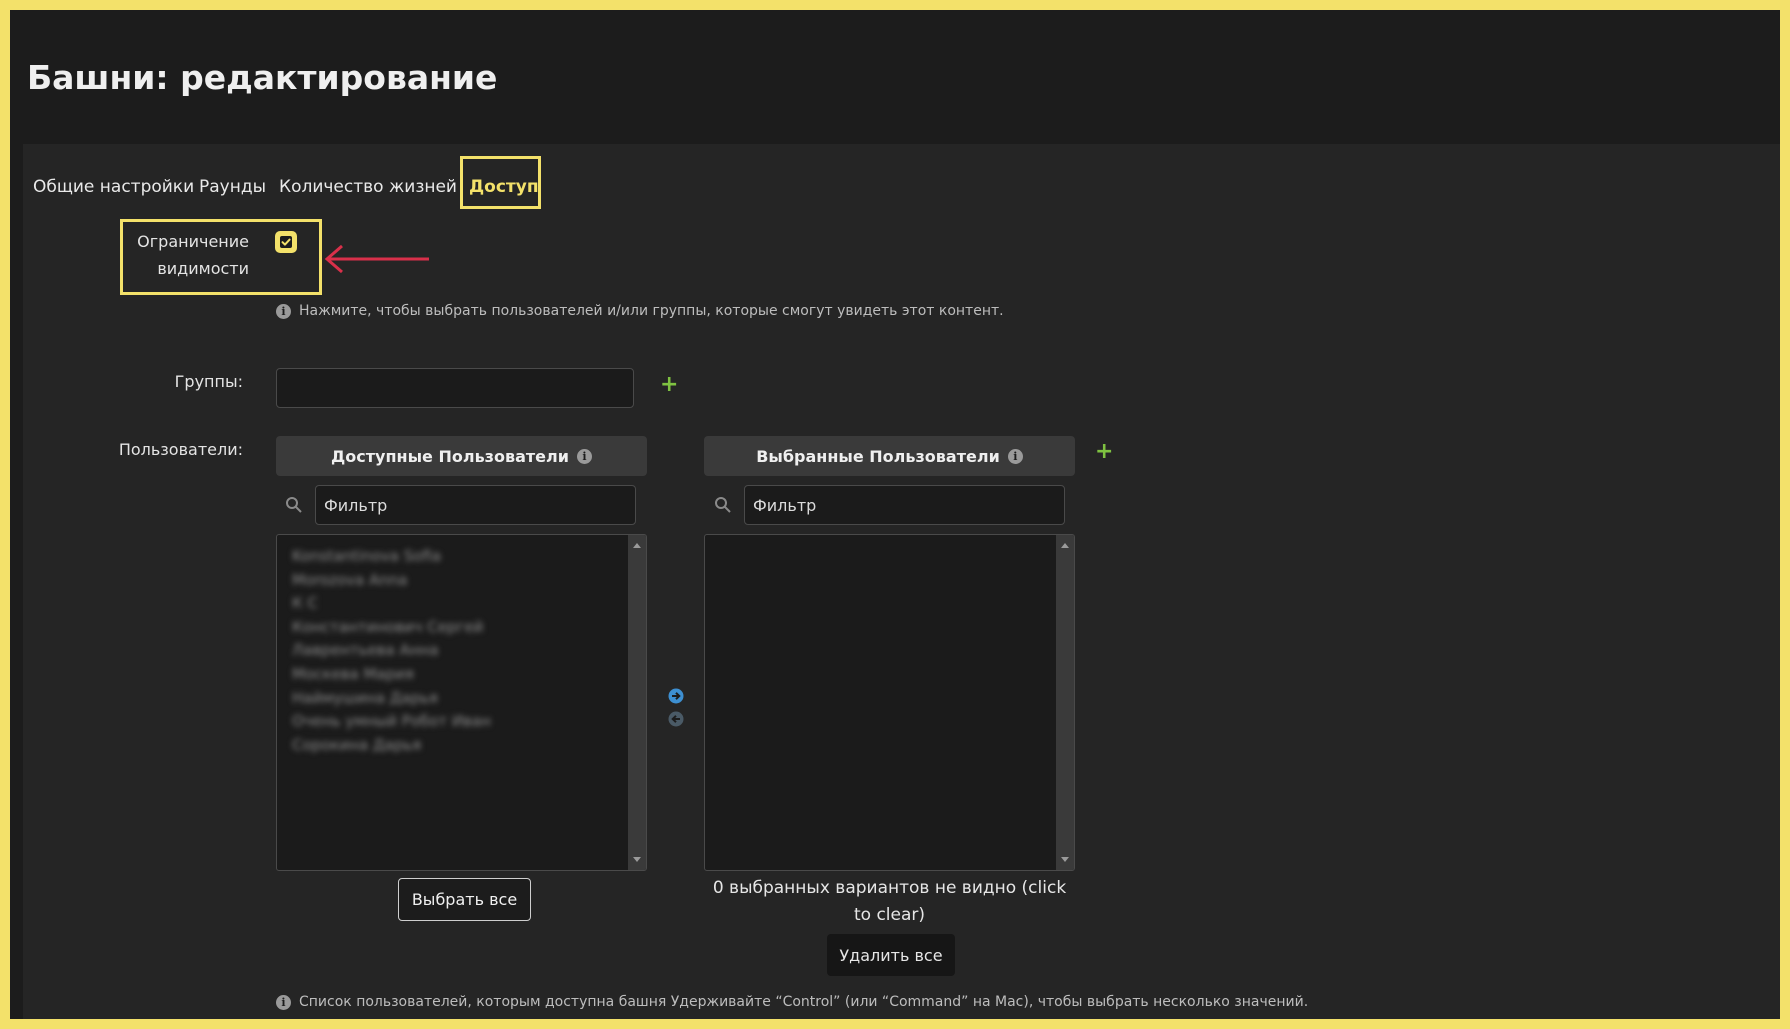 The image size is (1790, 1029). Describe the element at coordinates (391, 628) in the screenshot. I see `list-item: Константинович Сергей` at that location.